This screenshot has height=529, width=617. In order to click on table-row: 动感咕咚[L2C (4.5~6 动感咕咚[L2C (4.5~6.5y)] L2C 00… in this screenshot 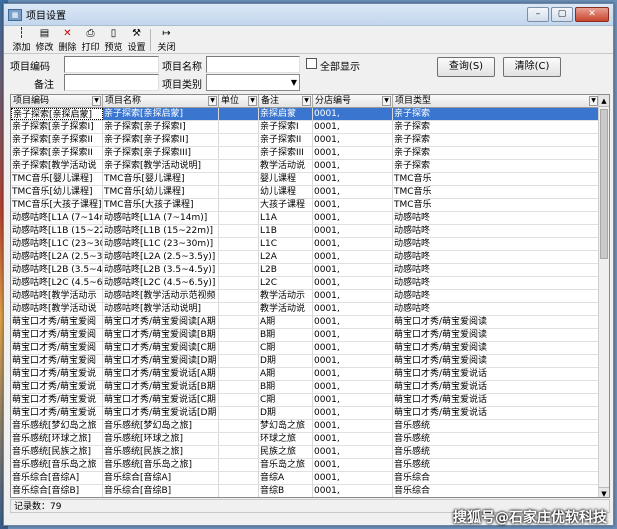, I will do `click(310, 283)`.